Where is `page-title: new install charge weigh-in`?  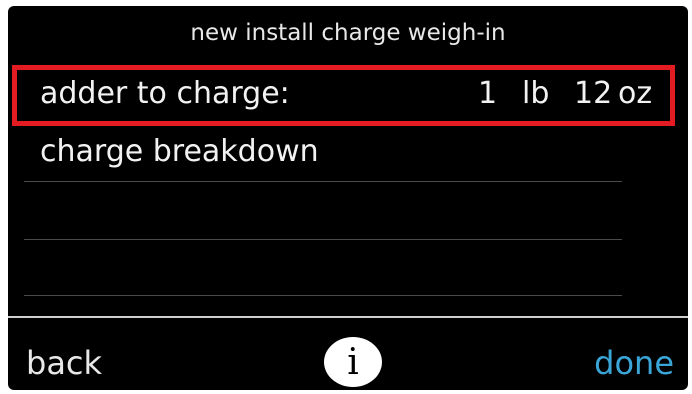 page-title: new install charge weigh-in is located at coordinates (348, 33).